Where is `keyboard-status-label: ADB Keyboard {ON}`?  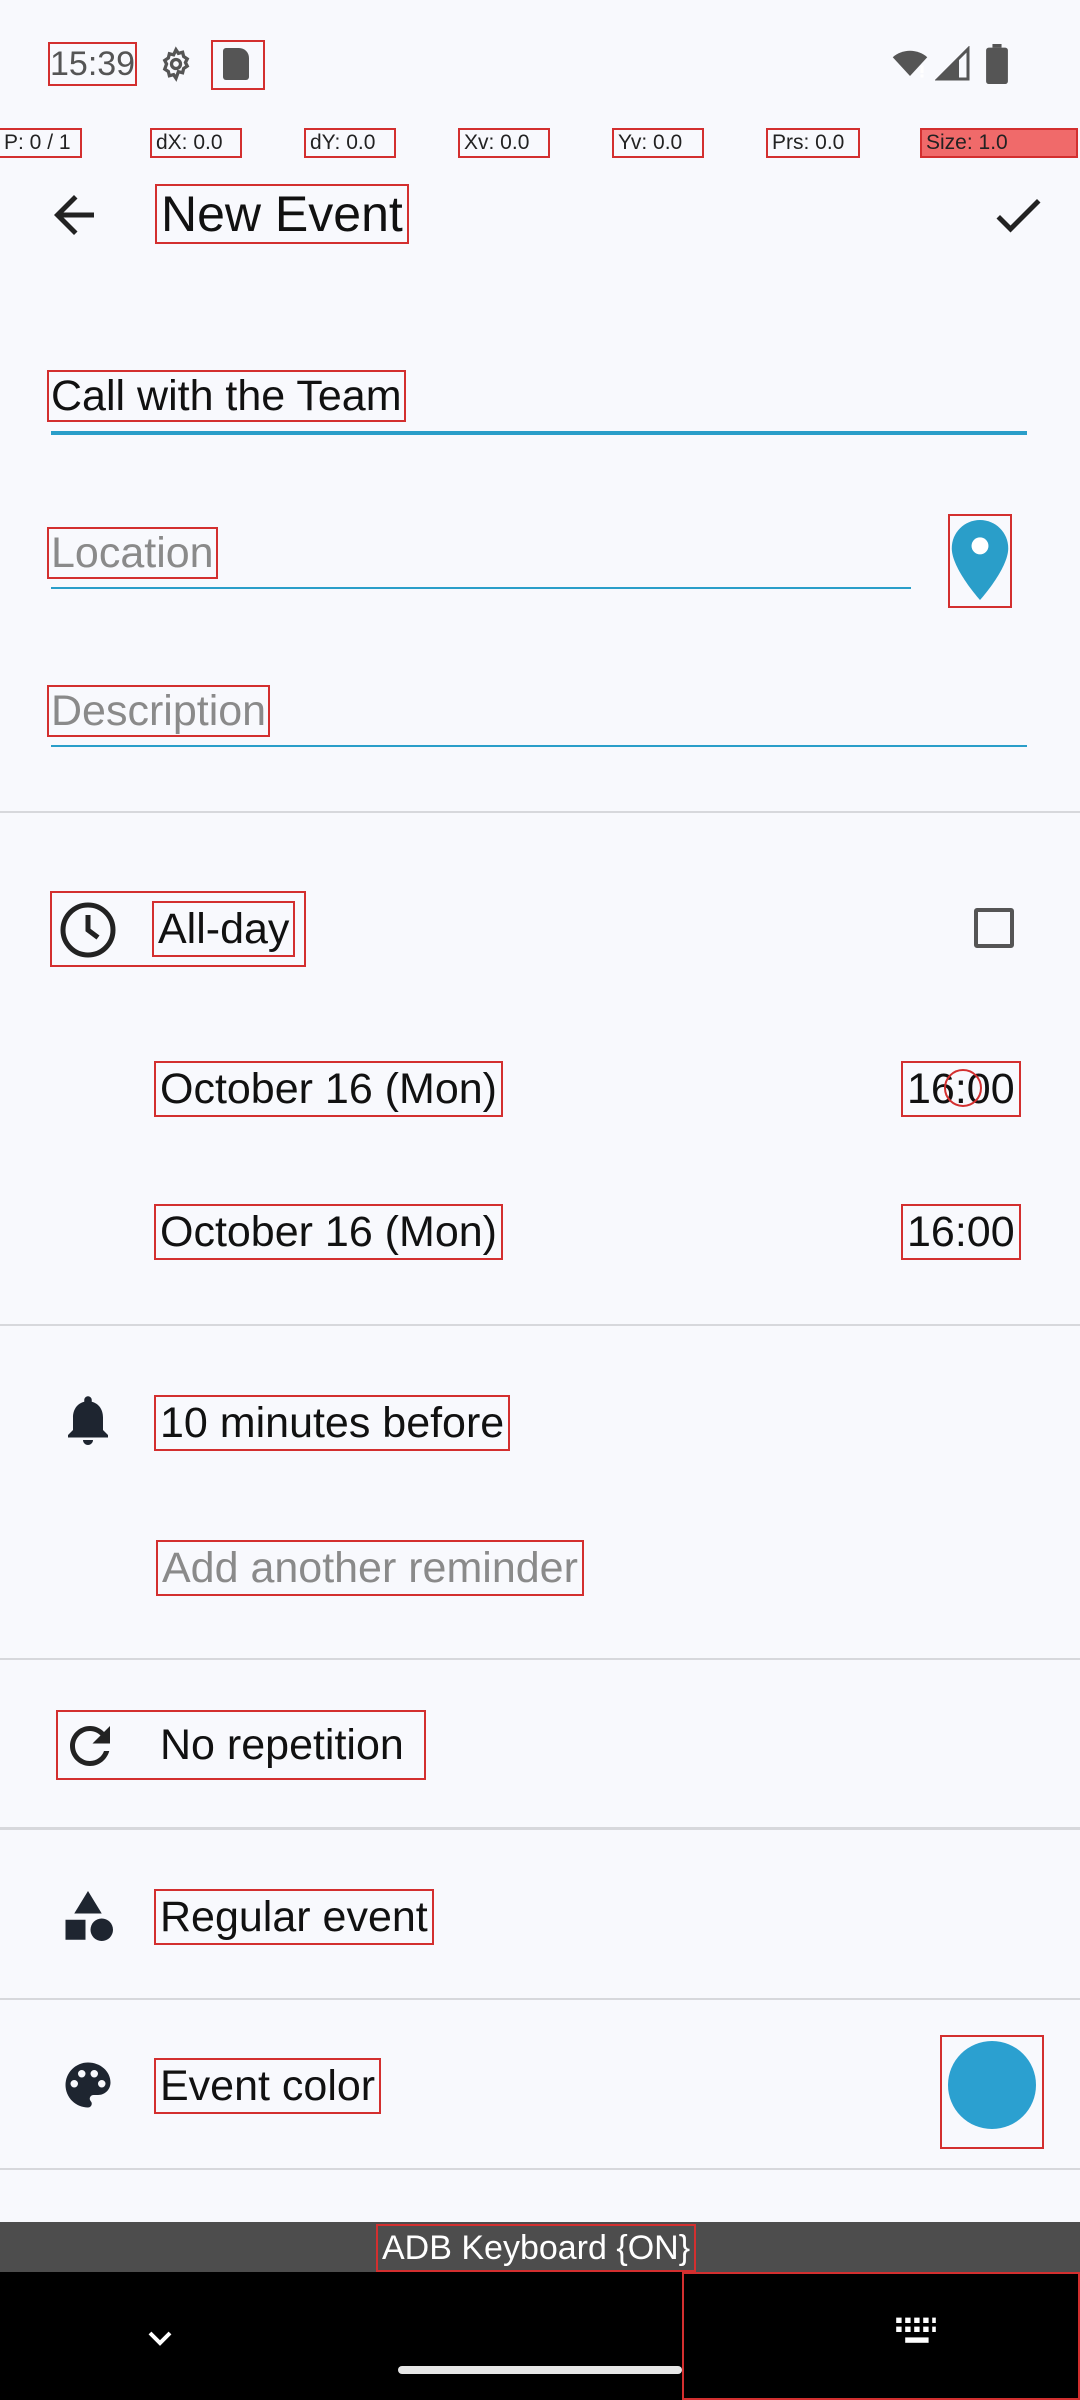 keyboard-status-label: ADB Keyboard {ON} is located at coordinates (536, 2248).